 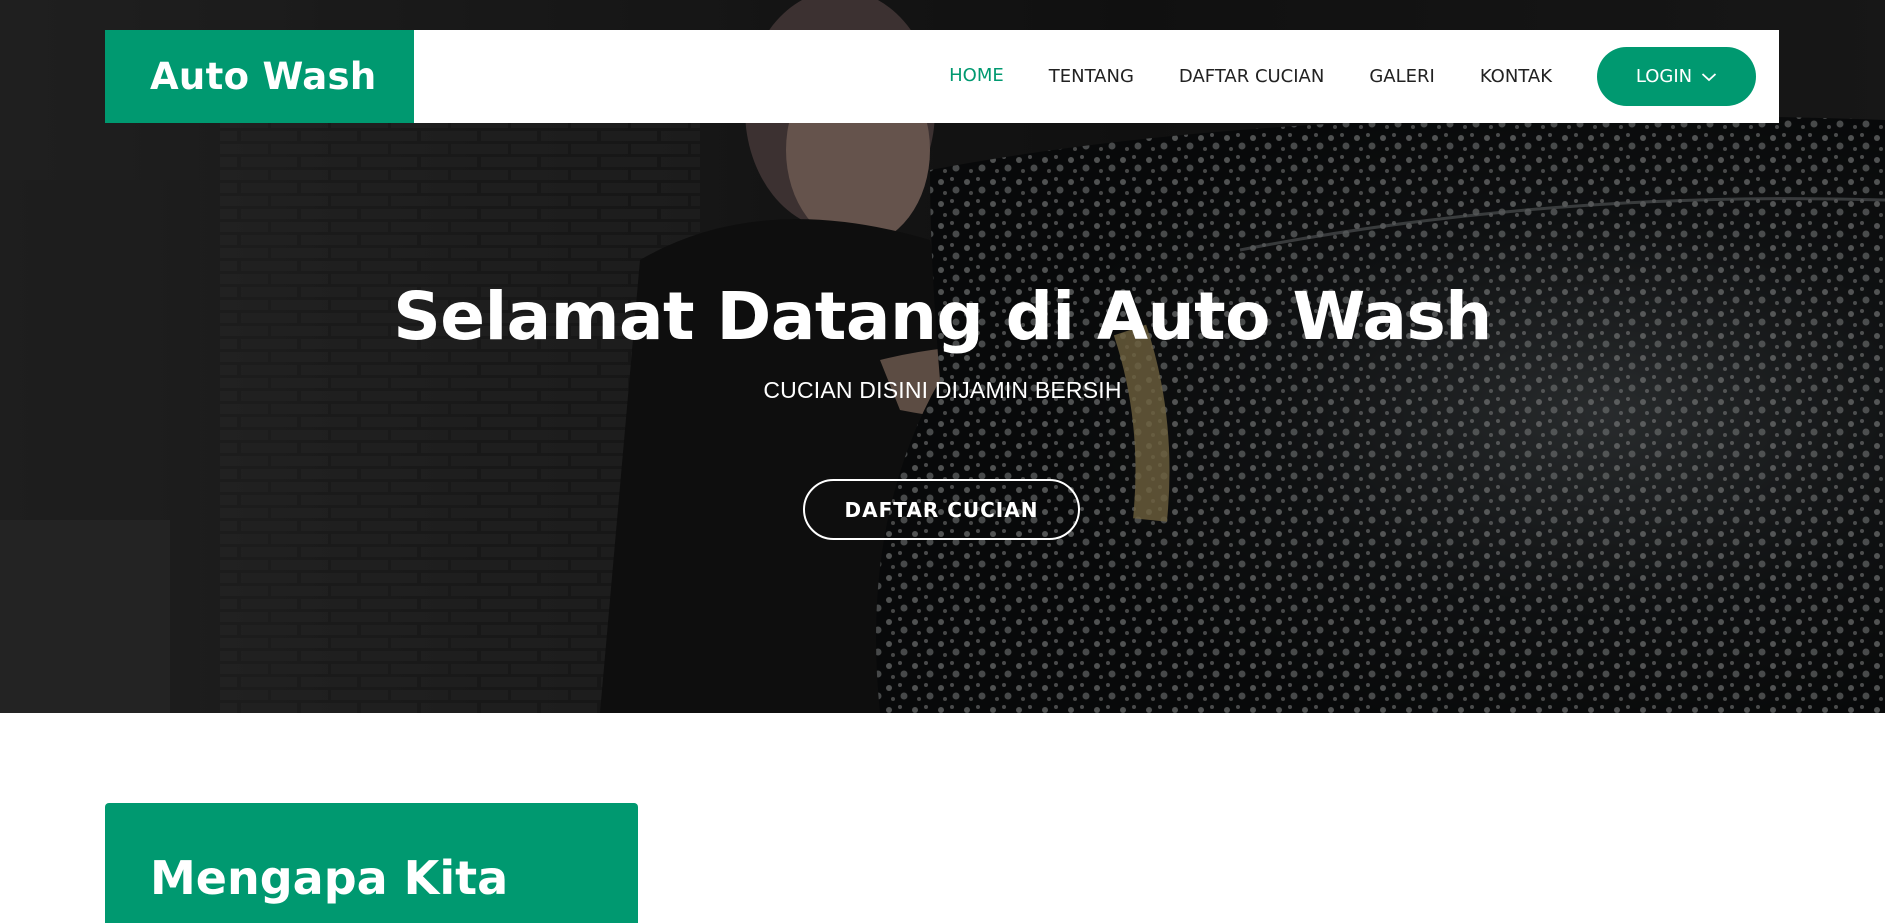 I want to click on chevron-down-icon, so click(x=1709, y=77).